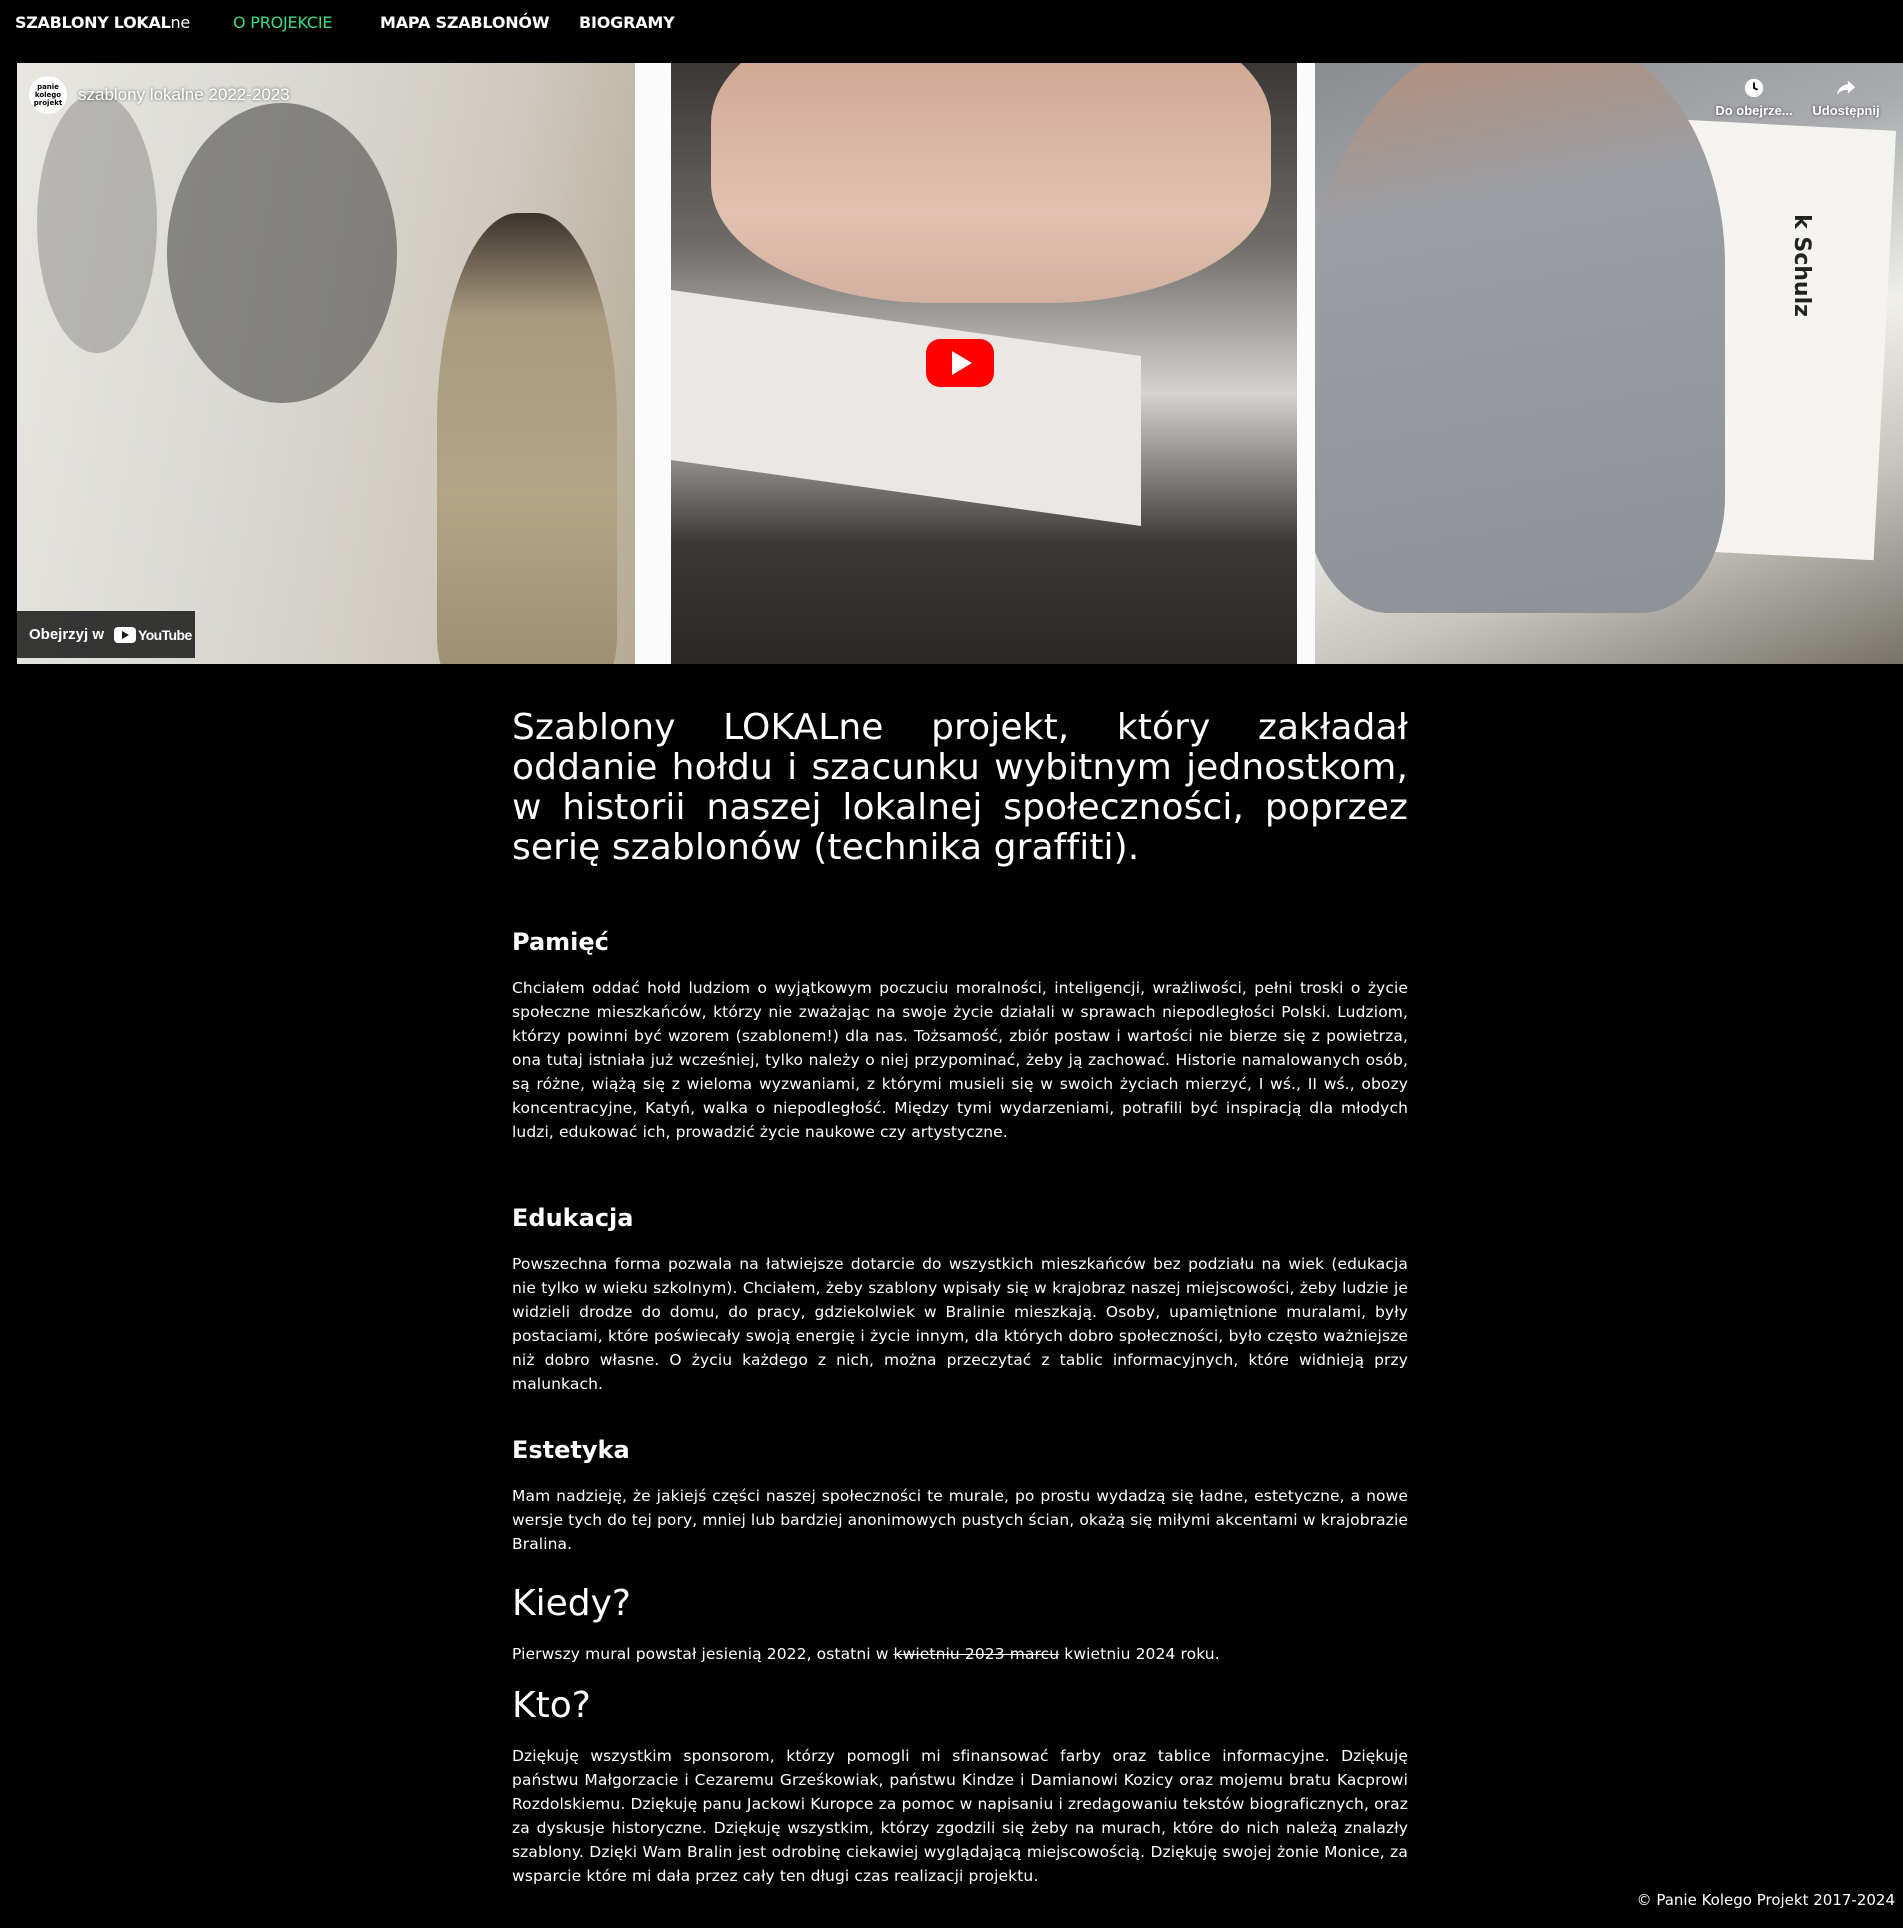  Describe the element at coordinates (180, 22) in the screenshot. I see `logo-text-3: ne` at that location.